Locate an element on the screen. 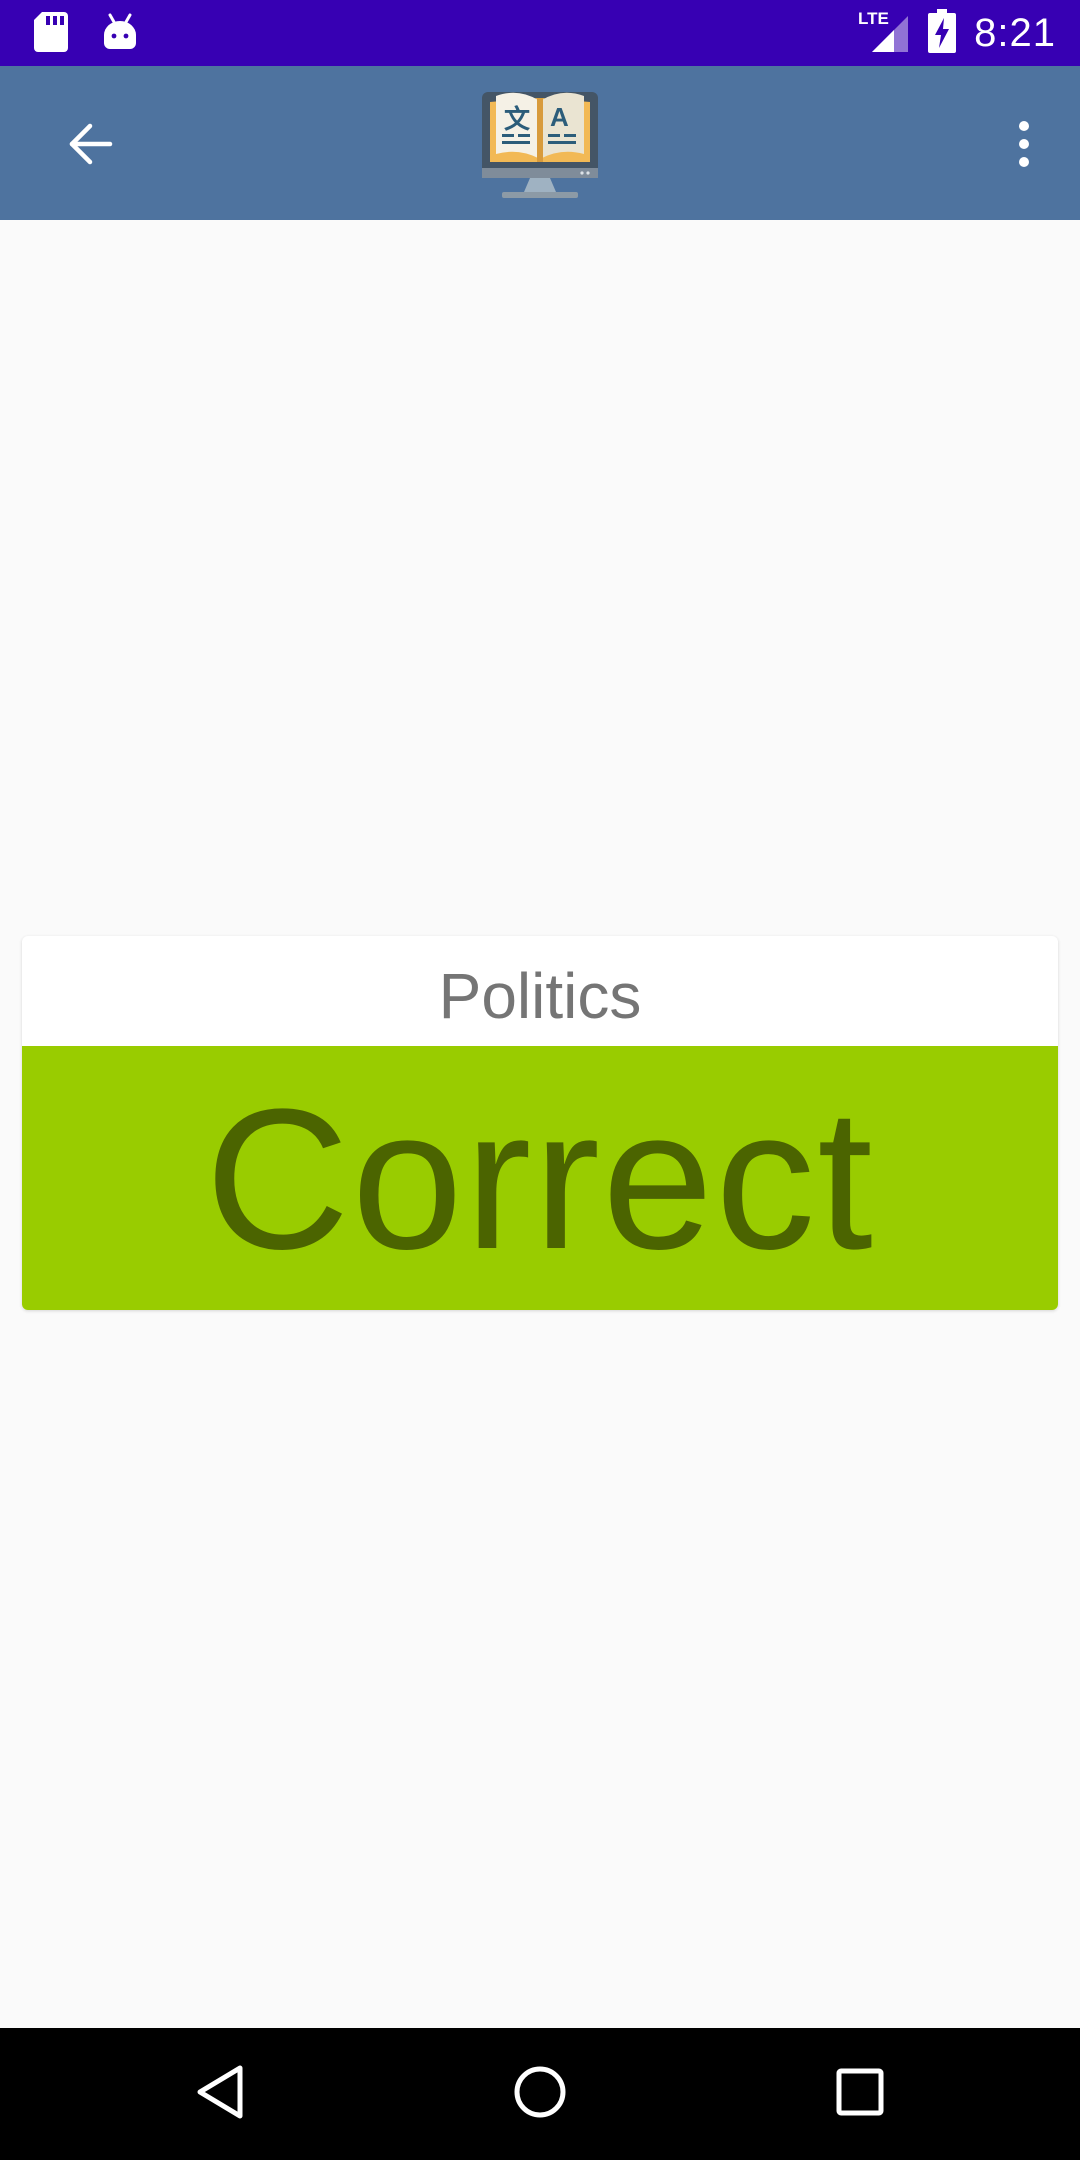 The height and width of the screenshot is (2160, 1080). status-bar: LTE 8:21 is located at coordinates (540, 33).